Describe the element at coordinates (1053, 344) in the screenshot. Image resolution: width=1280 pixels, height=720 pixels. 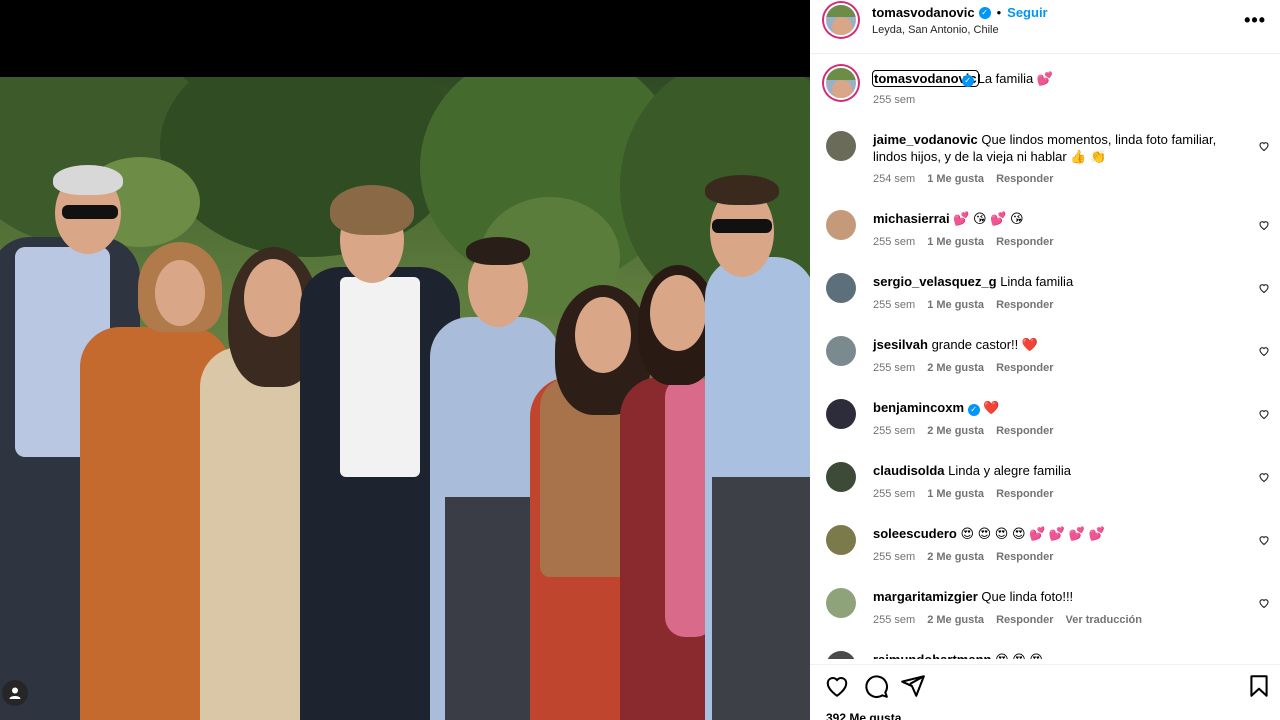
I see `comment-text: jsesilvah grande castor!! ❤️` at that location.